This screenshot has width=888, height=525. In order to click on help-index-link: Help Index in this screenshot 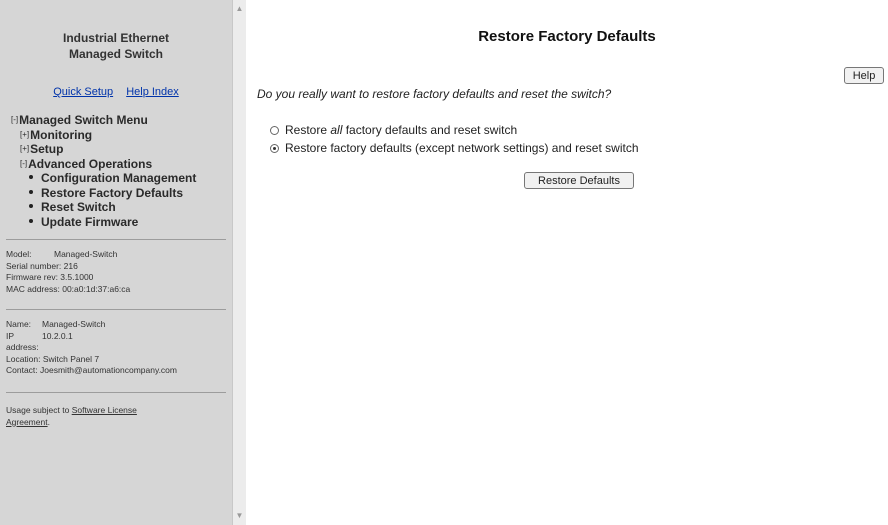, I will do `click(152, 92)`.